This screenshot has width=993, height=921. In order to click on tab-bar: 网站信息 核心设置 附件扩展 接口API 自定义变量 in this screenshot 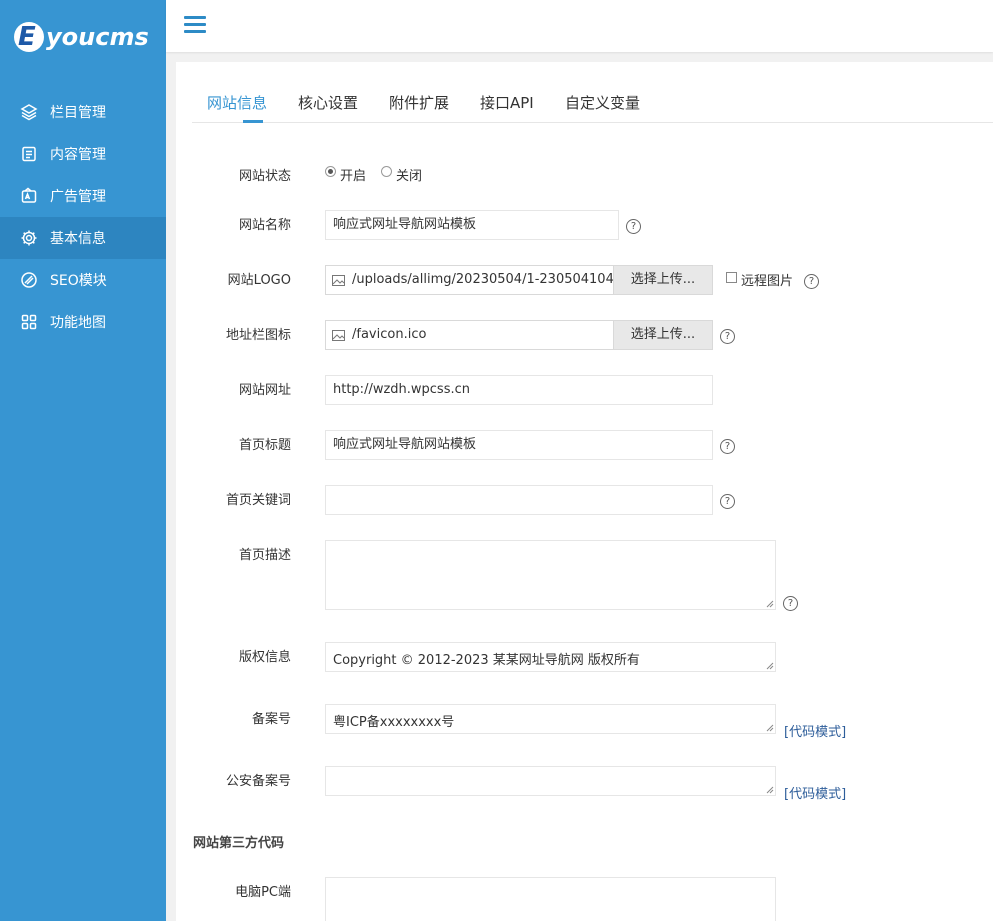, I will do `click(592, 92)`.